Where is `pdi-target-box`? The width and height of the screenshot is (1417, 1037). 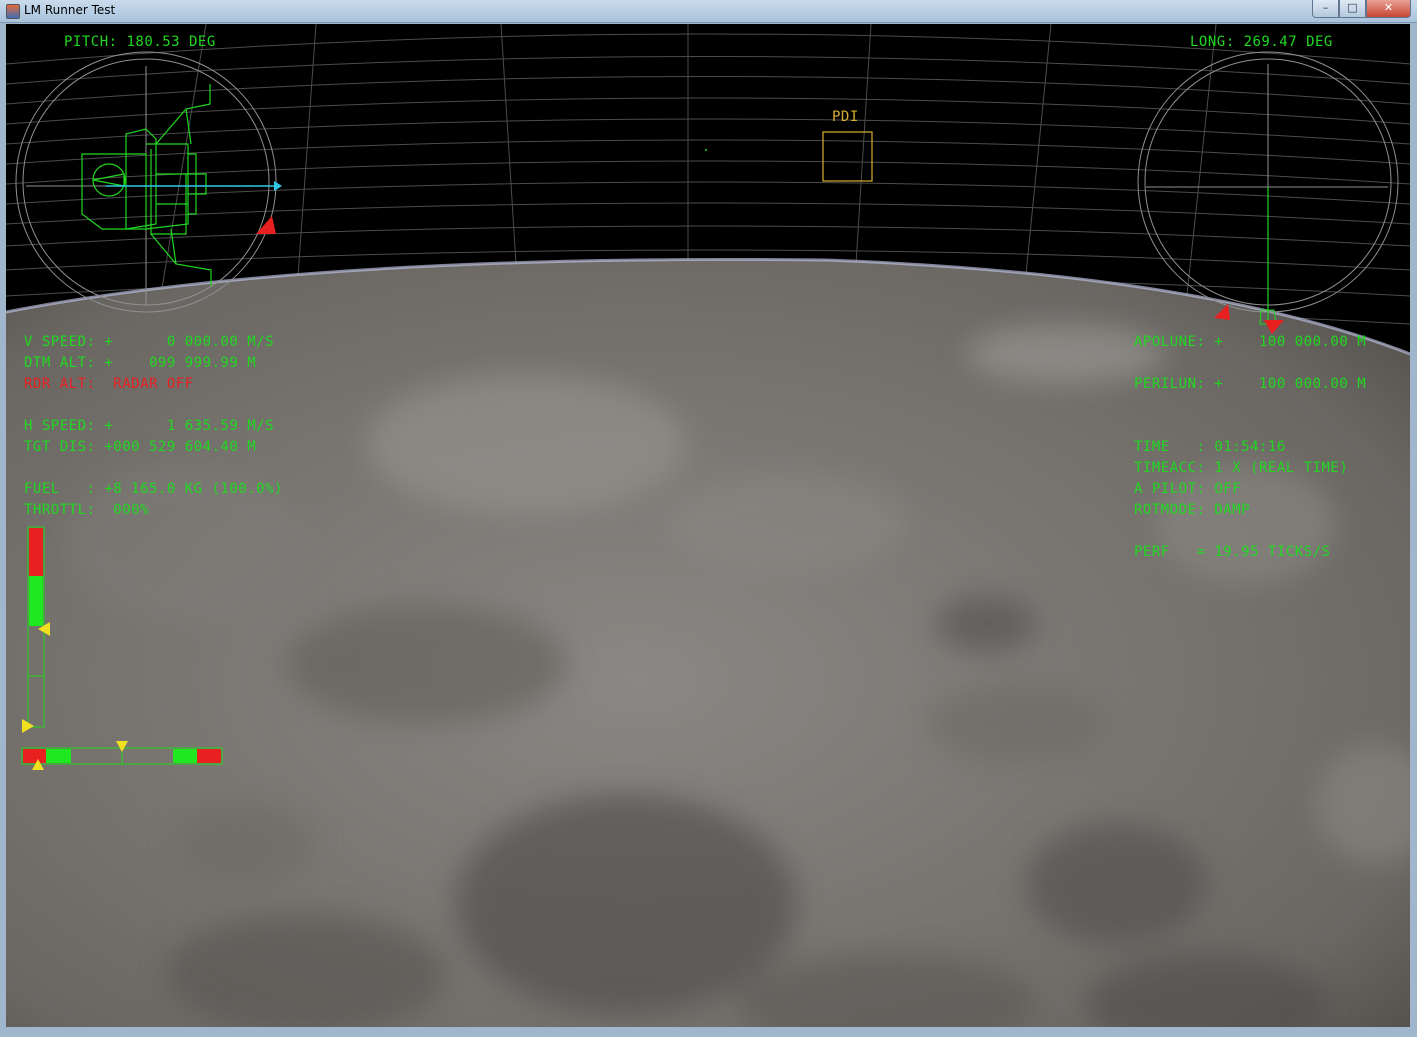 pdi-target-box is located at coordinates (847, 156).